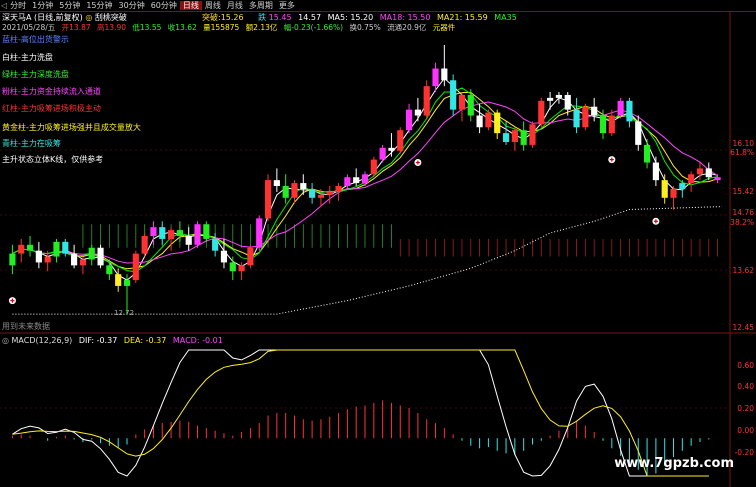  Describe the element at coordinates (182, 27) in the screenshot. I see `info-close: 收13.62` at that location.